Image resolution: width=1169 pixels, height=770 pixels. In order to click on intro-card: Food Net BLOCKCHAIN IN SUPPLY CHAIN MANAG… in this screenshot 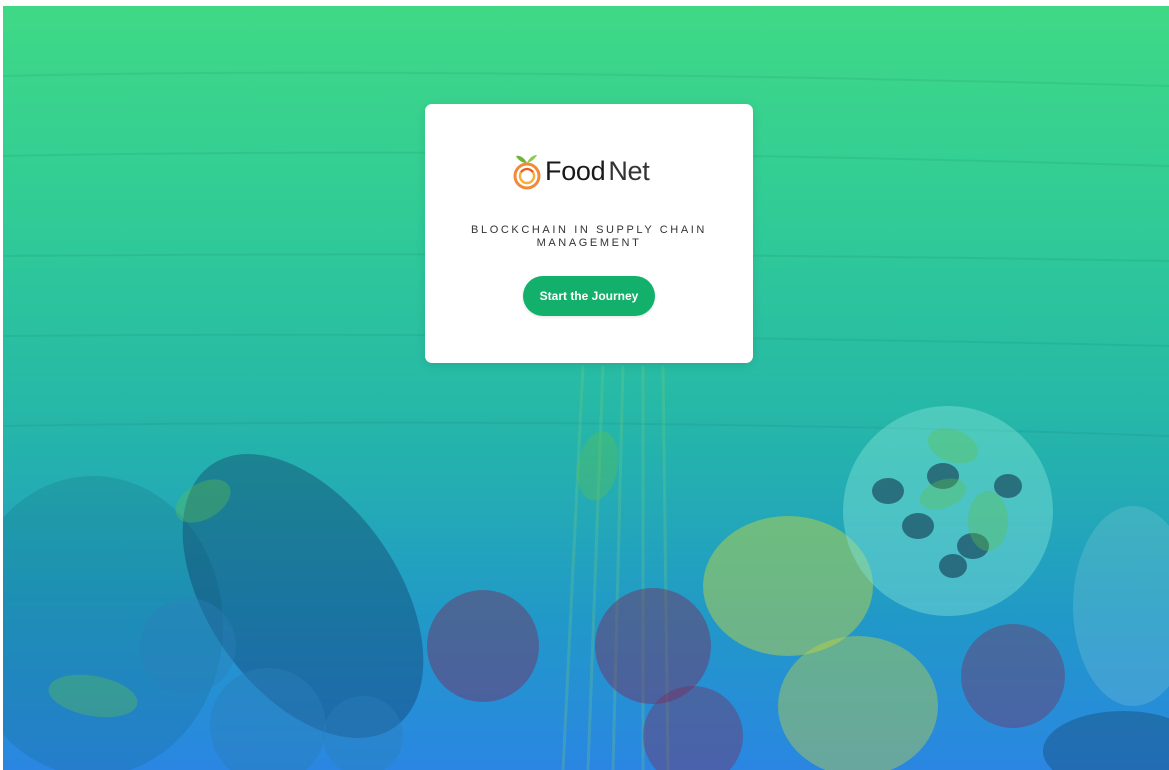, I will do `click(589, 233)`.